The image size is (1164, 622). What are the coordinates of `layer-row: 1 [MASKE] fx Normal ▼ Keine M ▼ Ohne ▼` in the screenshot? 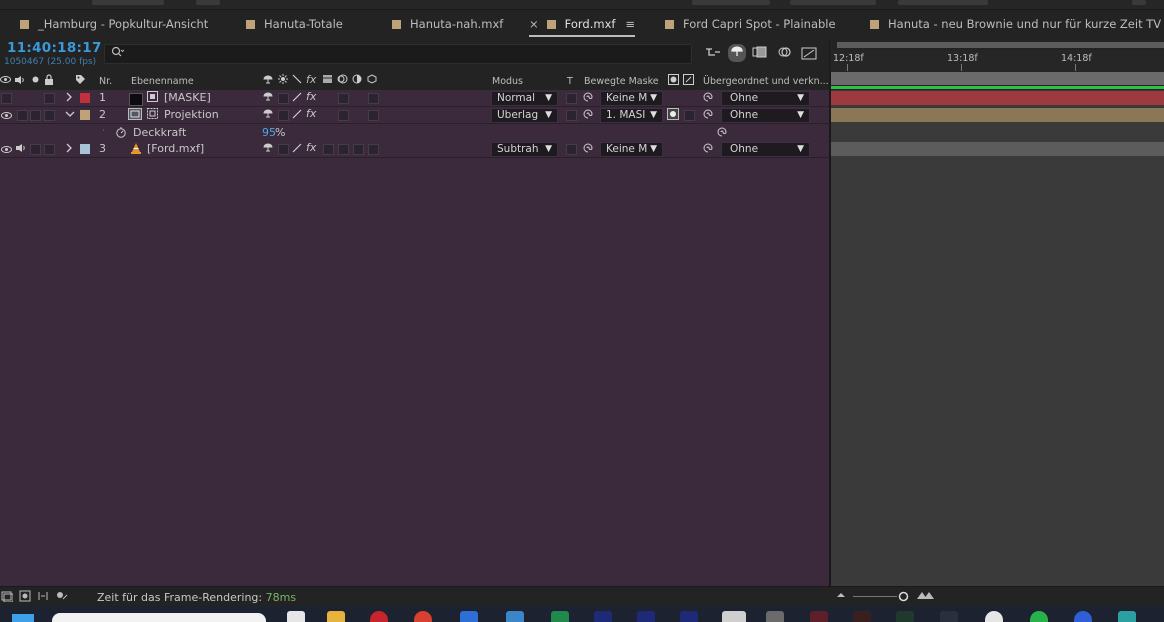 It's located at (415, 98).